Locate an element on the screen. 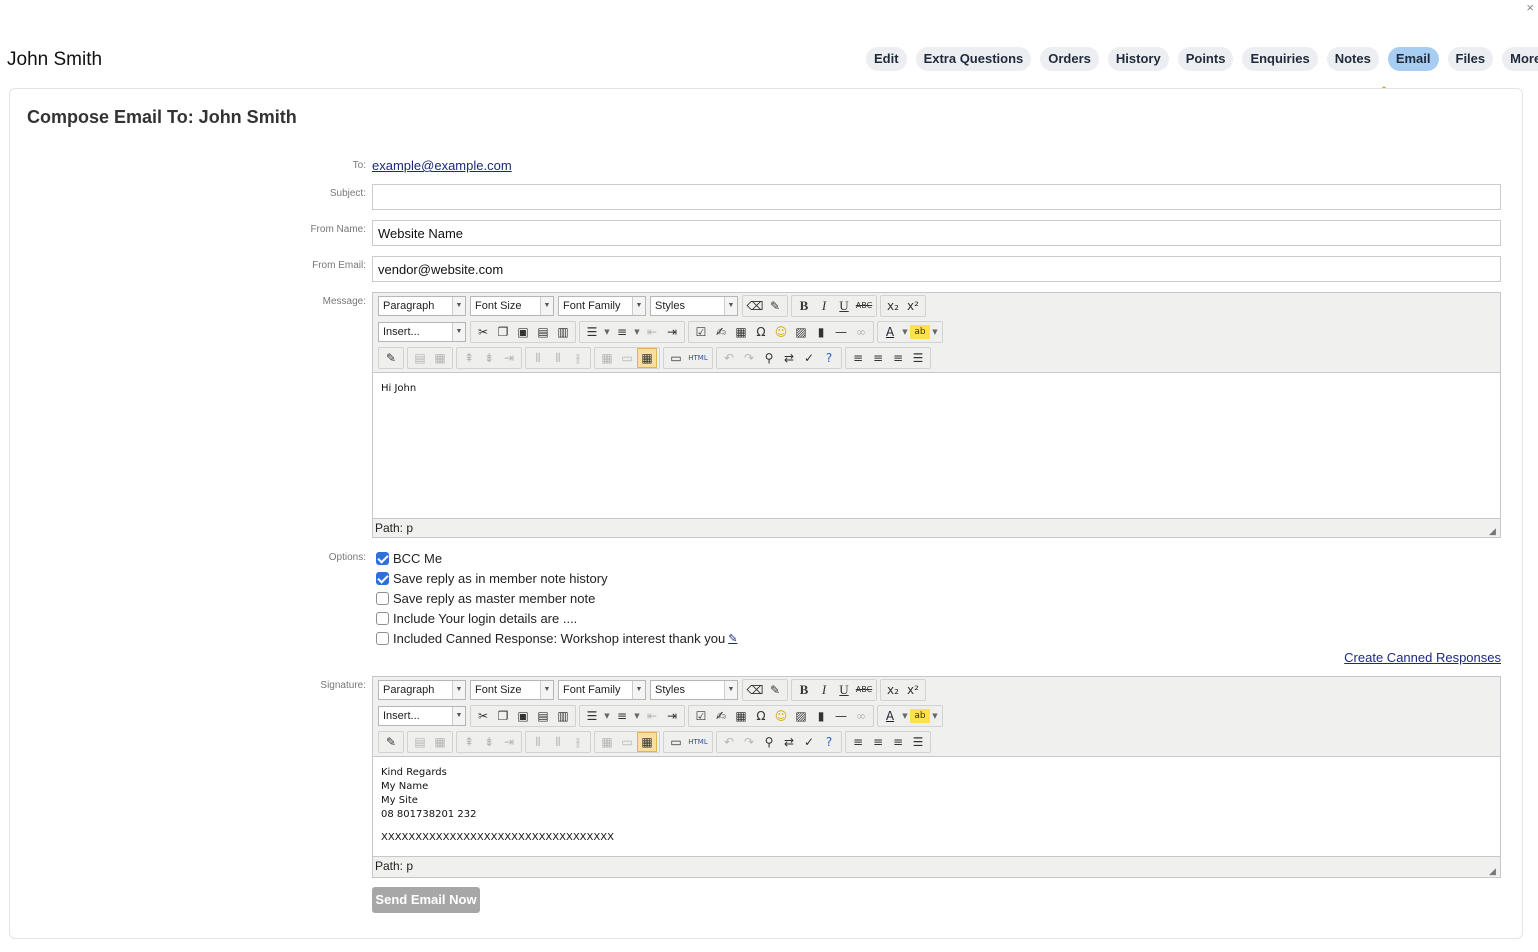 The width and height of the screenshot is (1538, 952). insert-table-icon: ▦ is located at coordinates (647, 742).